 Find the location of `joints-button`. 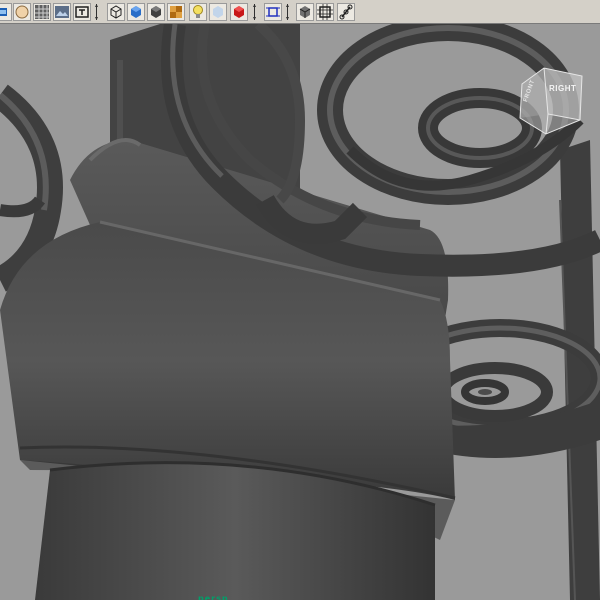

joints-button is located at coordinates (346, 12).